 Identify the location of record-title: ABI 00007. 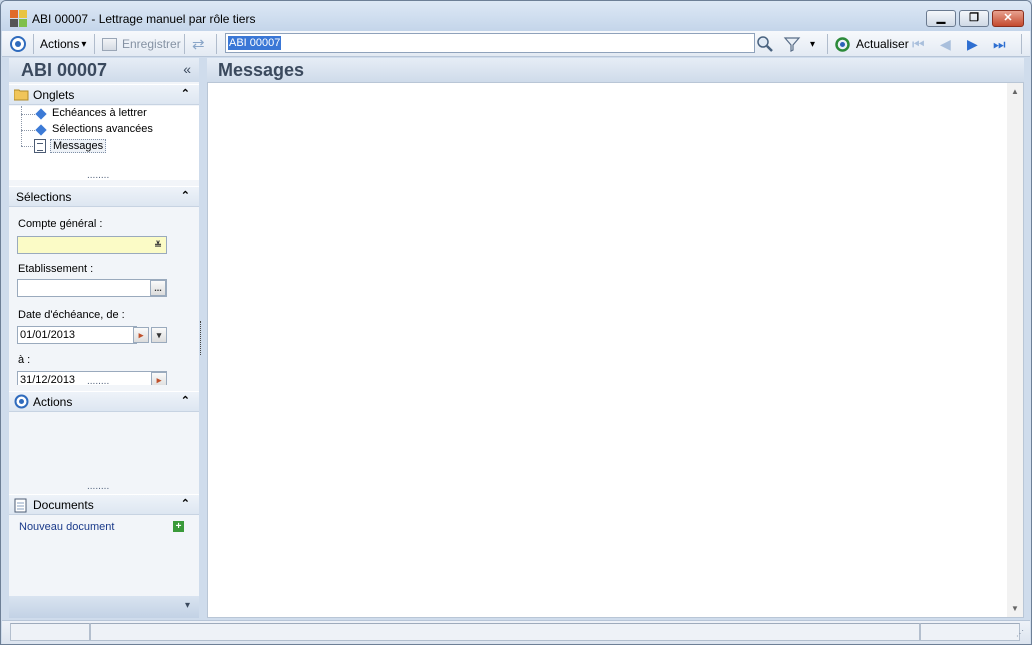
(64, 70).